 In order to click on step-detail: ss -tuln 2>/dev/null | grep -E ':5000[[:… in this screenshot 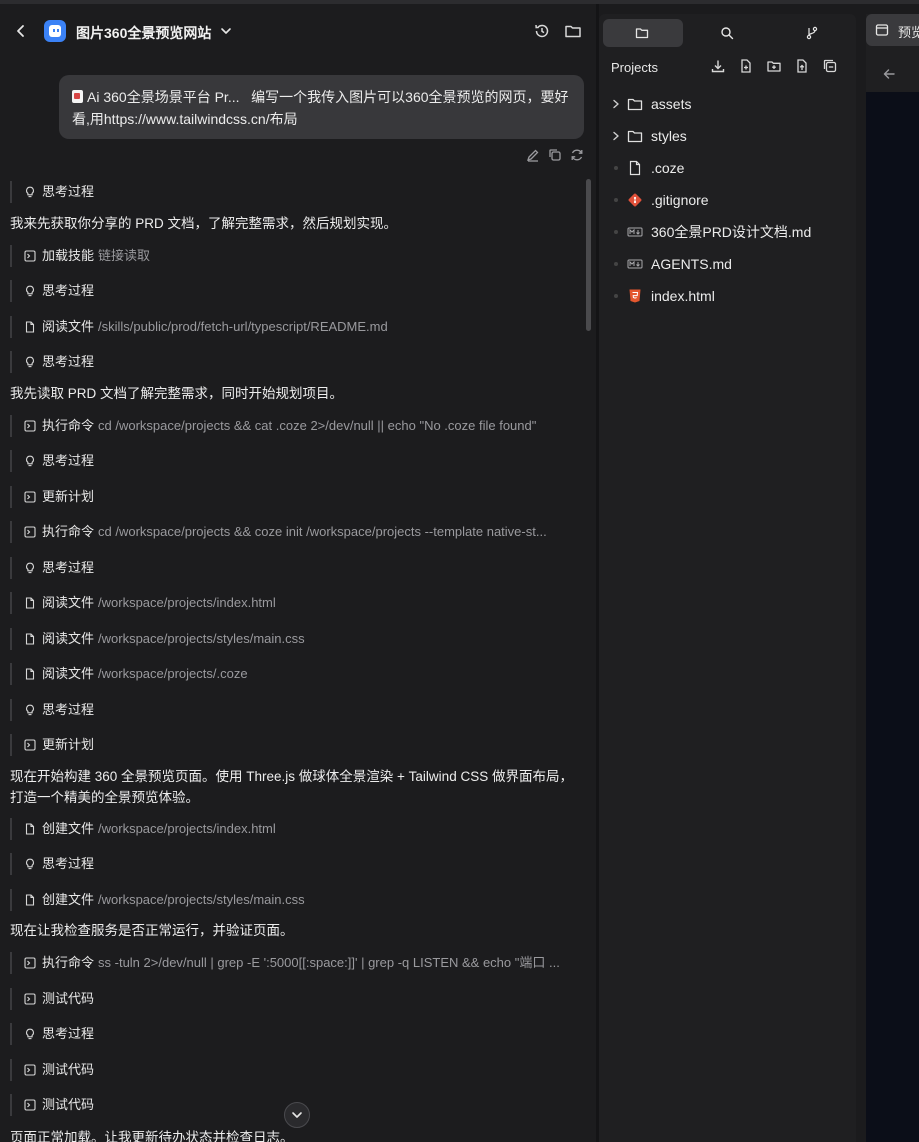, I will do `click(329, 962)`.